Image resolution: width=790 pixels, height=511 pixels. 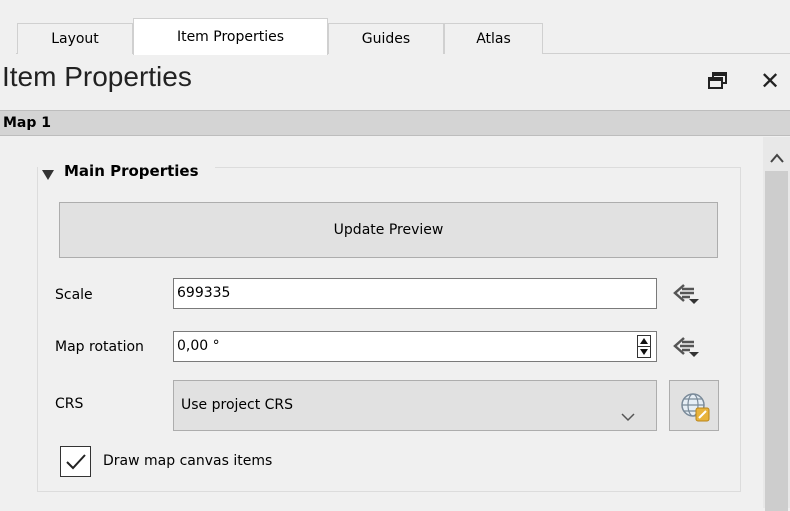 What do you see at coordinates (644, 346) in the screenshot?
I see `spin-stepper-icon` at bounding box center [644, 346].